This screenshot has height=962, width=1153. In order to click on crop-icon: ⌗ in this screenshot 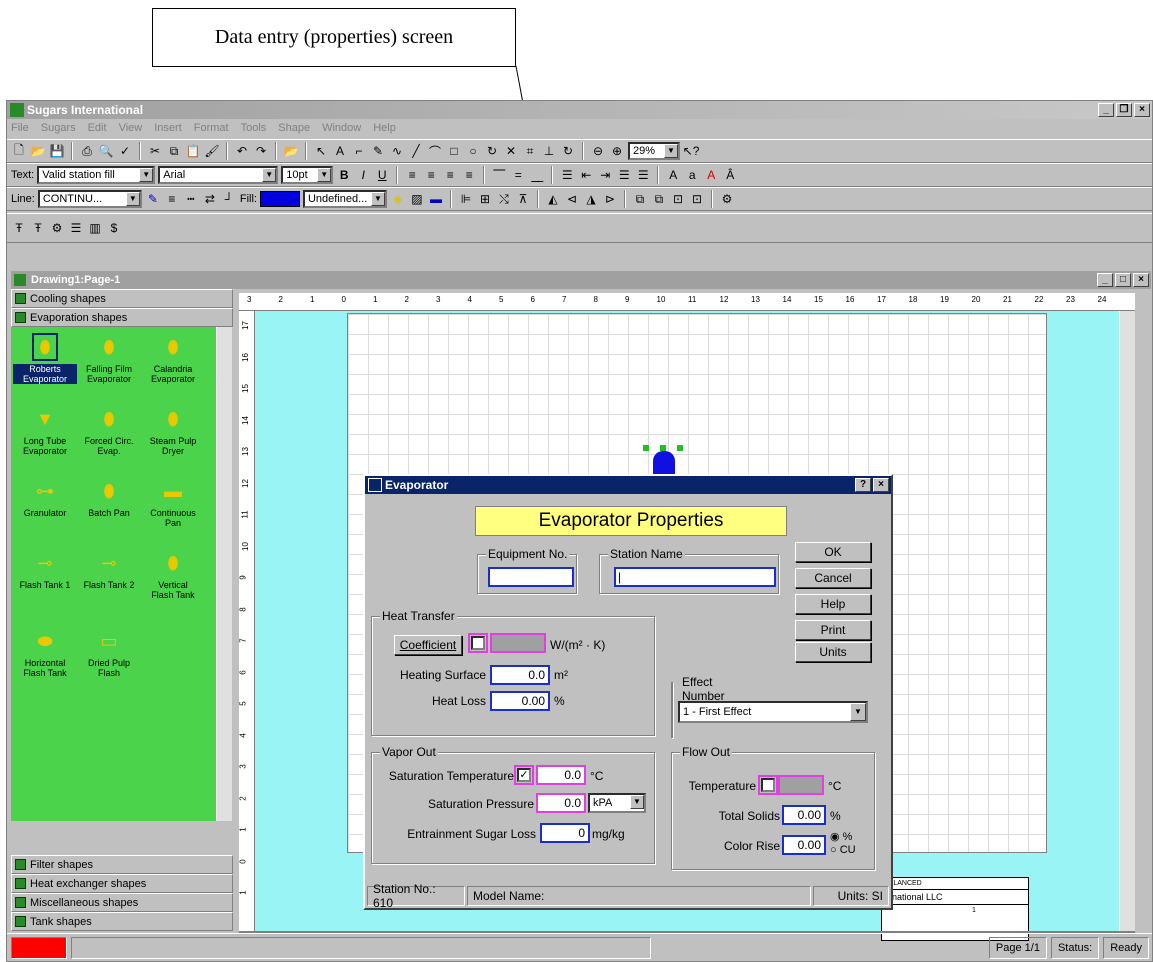, I will do `click(530, 151)`.